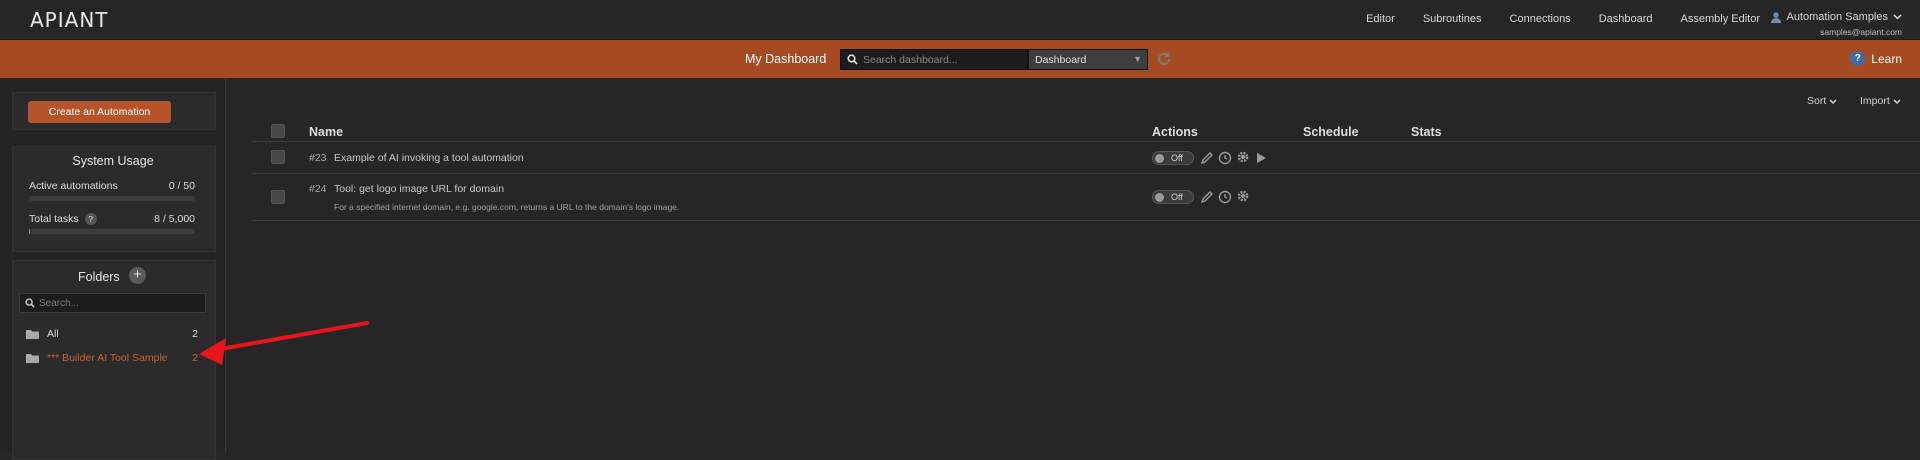  Describe the element at coordinates (1540, 19) in the screenshot. I see `nav-link-connections: Connections` at that location.